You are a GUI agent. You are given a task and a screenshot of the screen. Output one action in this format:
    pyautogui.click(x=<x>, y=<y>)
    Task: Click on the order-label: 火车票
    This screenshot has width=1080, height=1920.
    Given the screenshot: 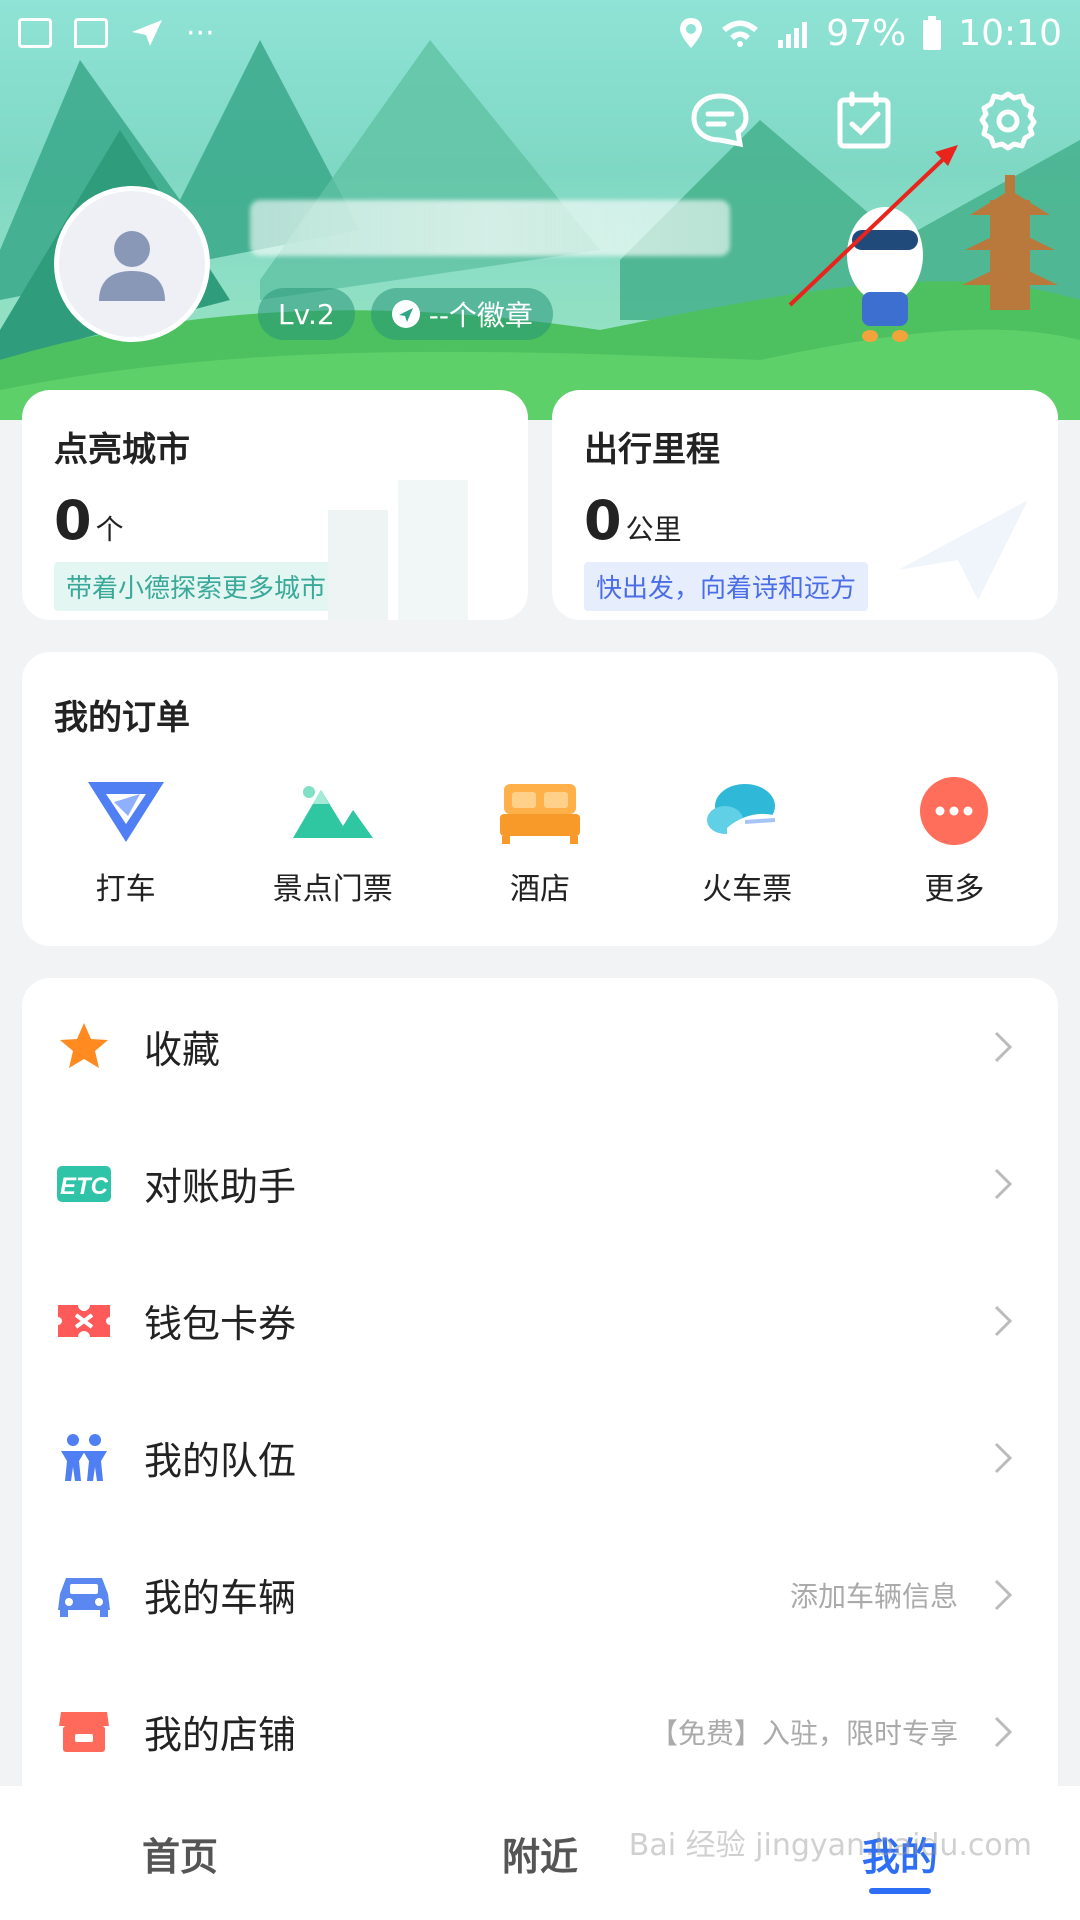 What is the action you would take?
    pyautogui.click(x=747, y=889)
    